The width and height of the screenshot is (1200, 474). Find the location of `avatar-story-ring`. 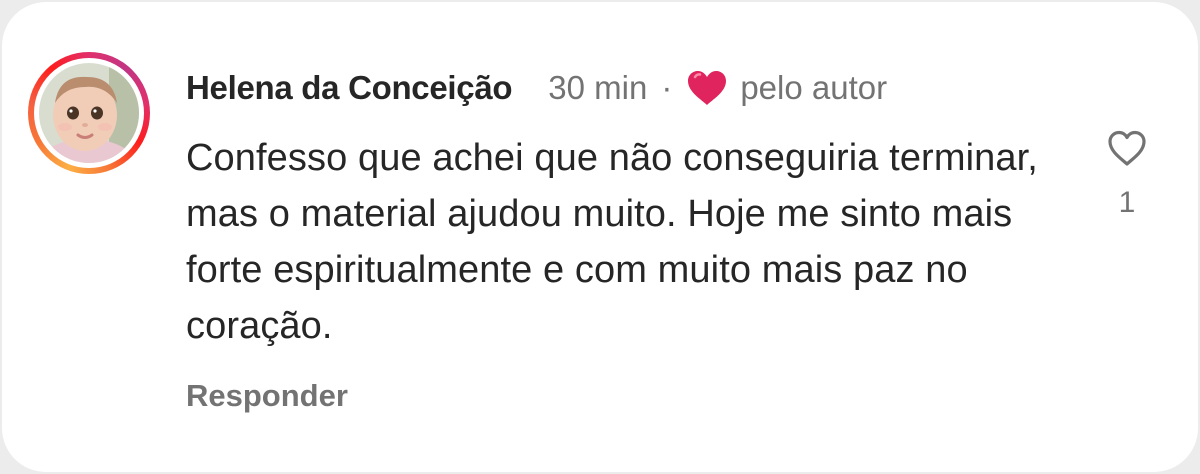

avatar-story-ring is located at coordinates (89, 113).